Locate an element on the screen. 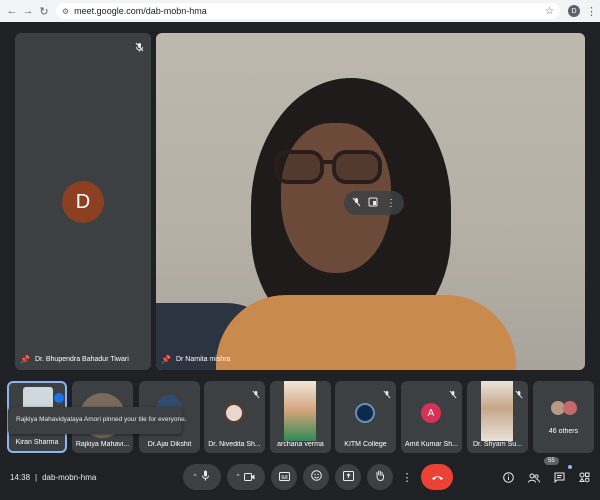 The height and width of the screenshot is (500, 600). emoji-icon is located at coordinates (316, 477).